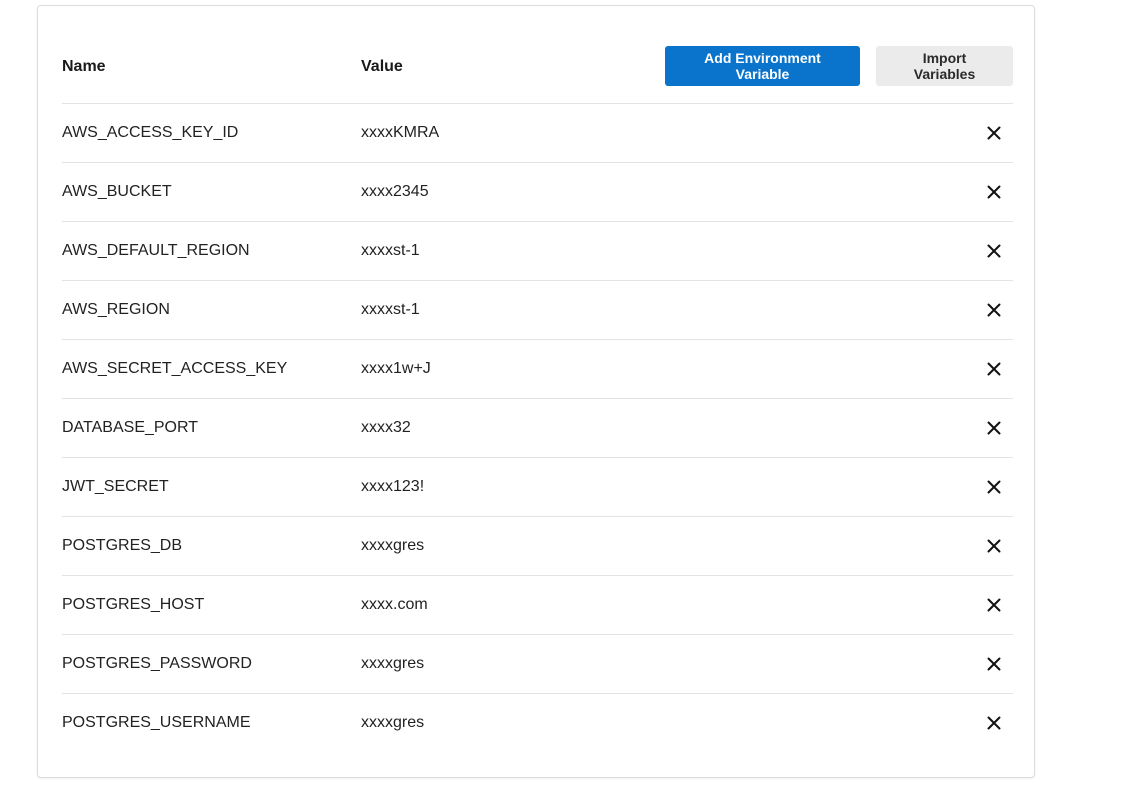 This screenshot has width=1142, height=796. What do you see at coordinates (116, 309) in the screenshot?
I see `variable-name: AWS_REGION` at bounding box center [116, 309].